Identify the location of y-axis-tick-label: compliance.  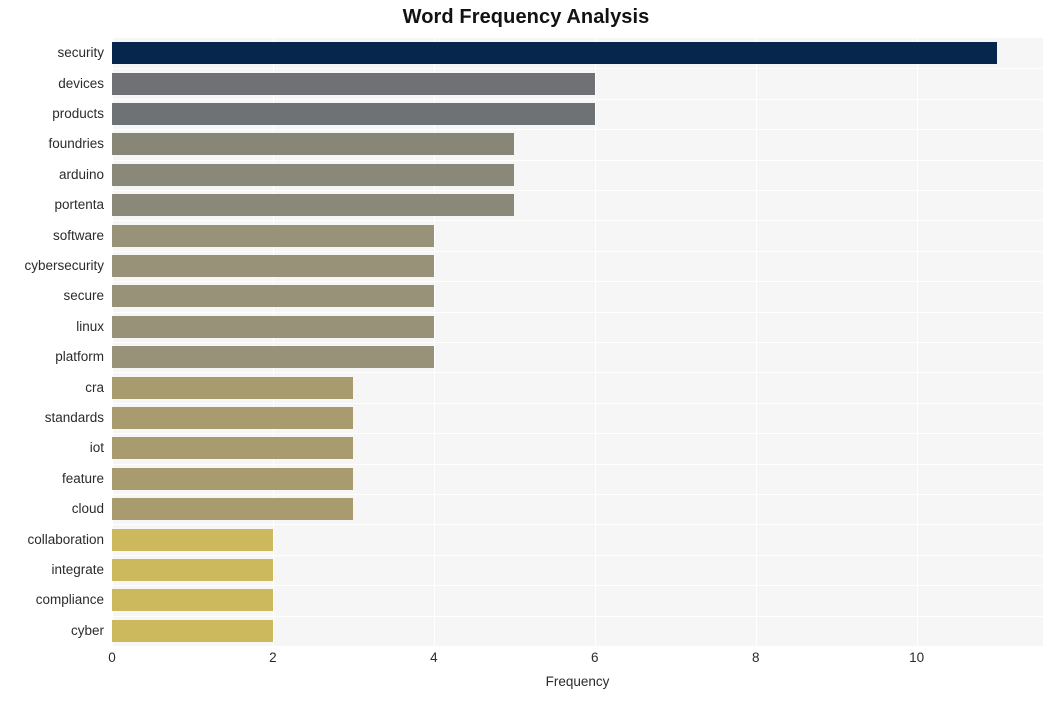
(69, 600).